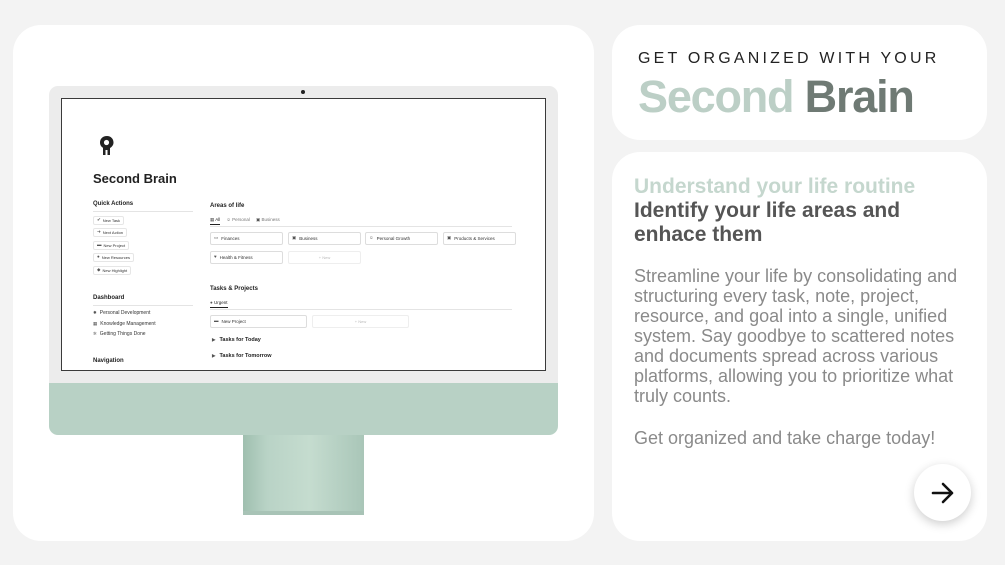 The image size is (1005, 565). Describe the element at coordinates (242, 356) in the screenshot. I see `toggle-tasks-tomorrow: ▶ Tasks for Tomorrow` at that location.